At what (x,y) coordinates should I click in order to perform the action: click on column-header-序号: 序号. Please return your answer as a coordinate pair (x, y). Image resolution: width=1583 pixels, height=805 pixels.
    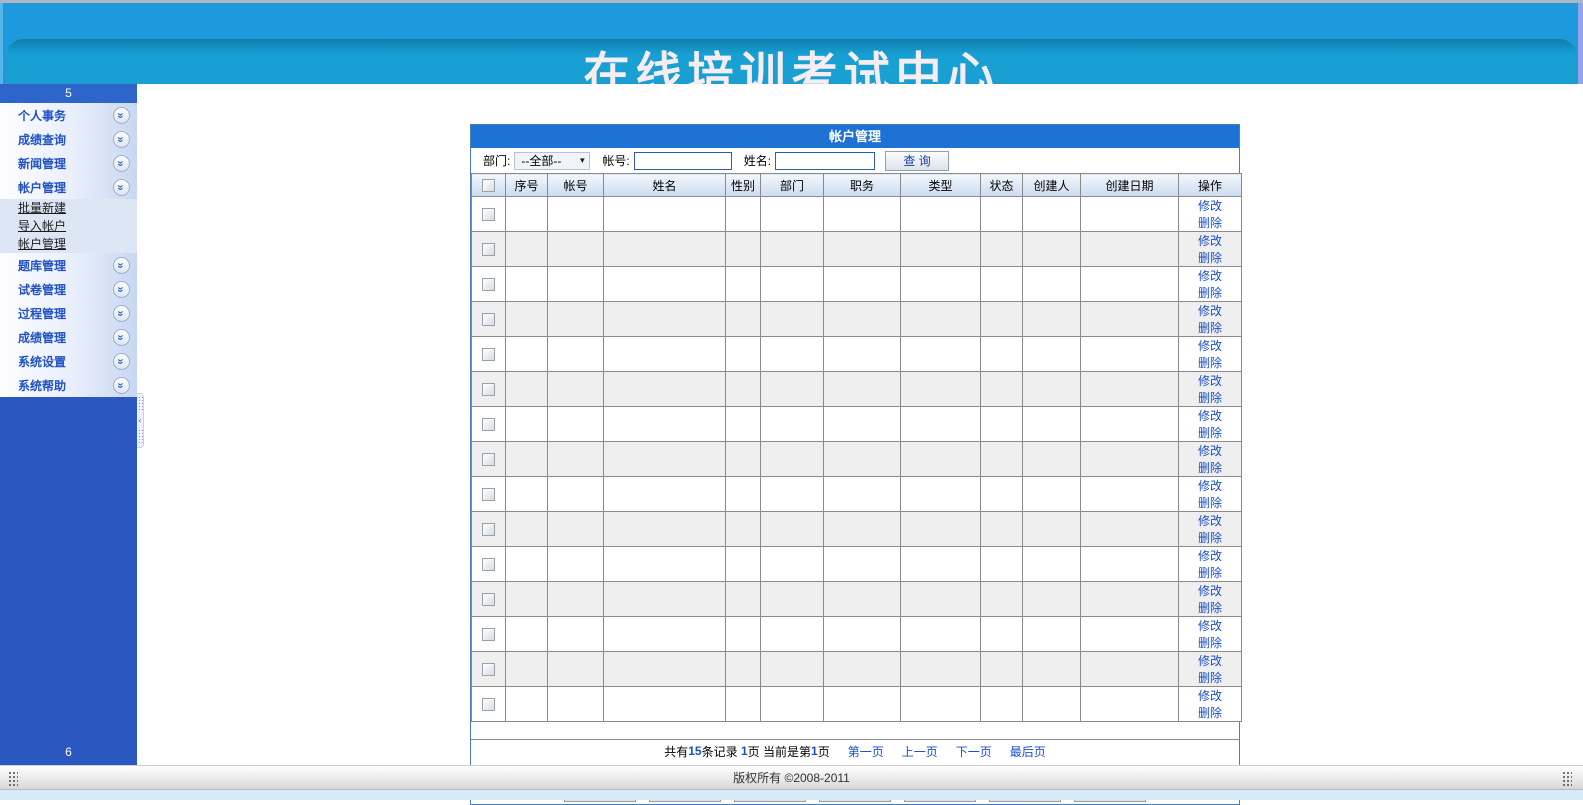
    Looking at the image, I should click on (526, 185).